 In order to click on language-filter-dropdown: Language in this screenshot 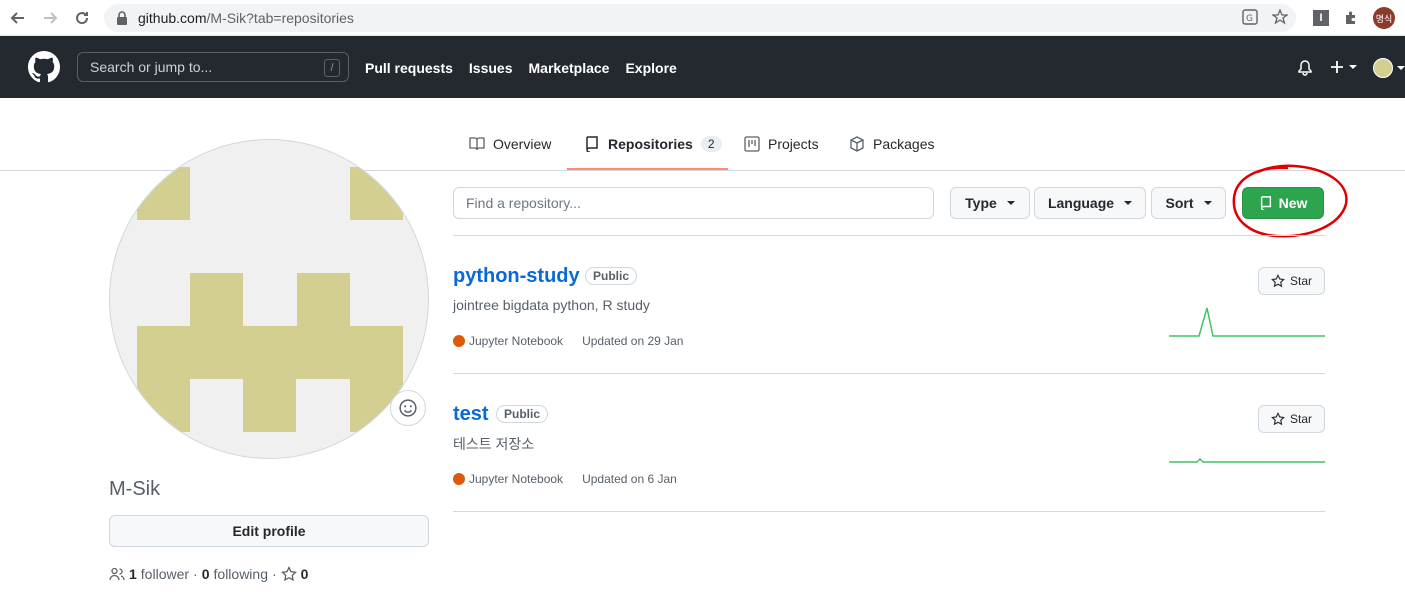, I will do `click(1090, 203)`.